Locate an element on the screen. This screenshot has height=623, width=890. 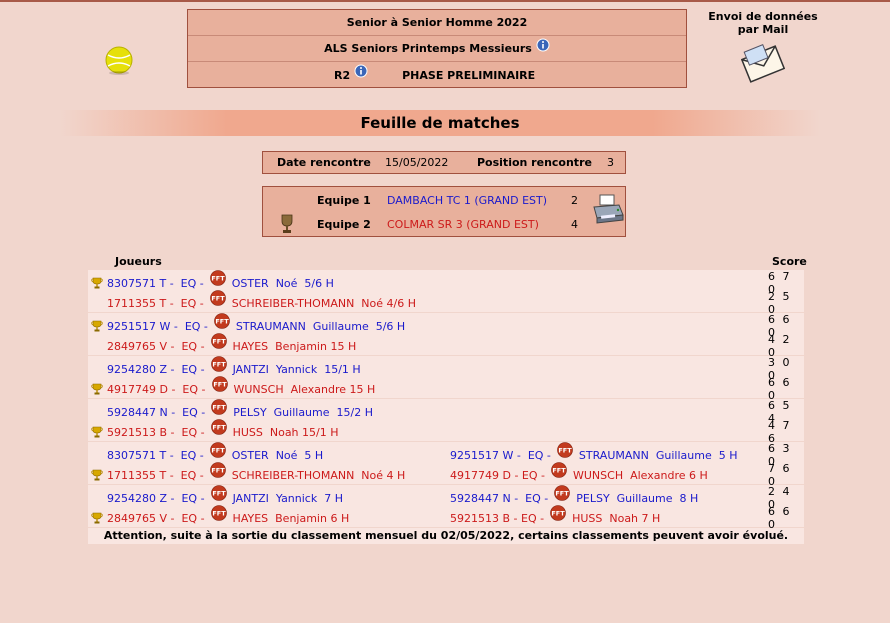
top-rule is located at coordinates (445, 1).